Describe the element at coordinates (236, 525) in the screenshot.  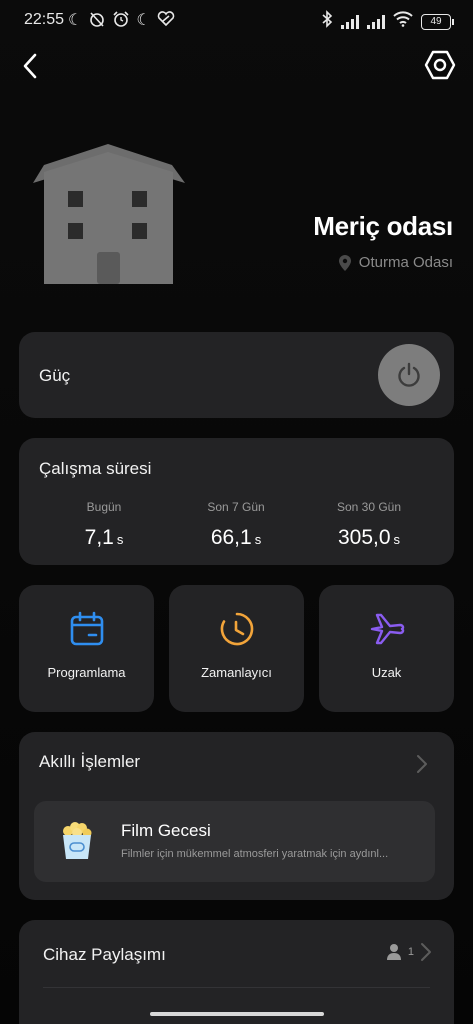
I see `stat-7-days: Son 7 Gün 66,1 s` at that location.